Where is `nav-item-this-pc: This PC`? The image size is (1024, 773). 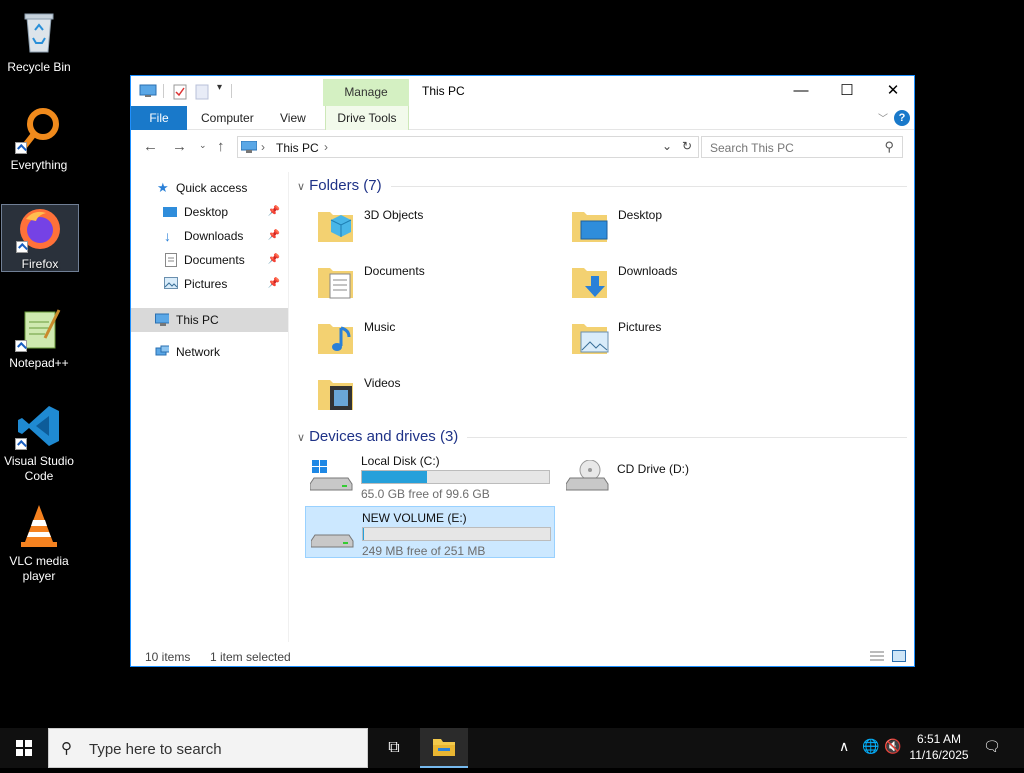
nav-item-this-pc: This PC is located at coordinates (209, 320).